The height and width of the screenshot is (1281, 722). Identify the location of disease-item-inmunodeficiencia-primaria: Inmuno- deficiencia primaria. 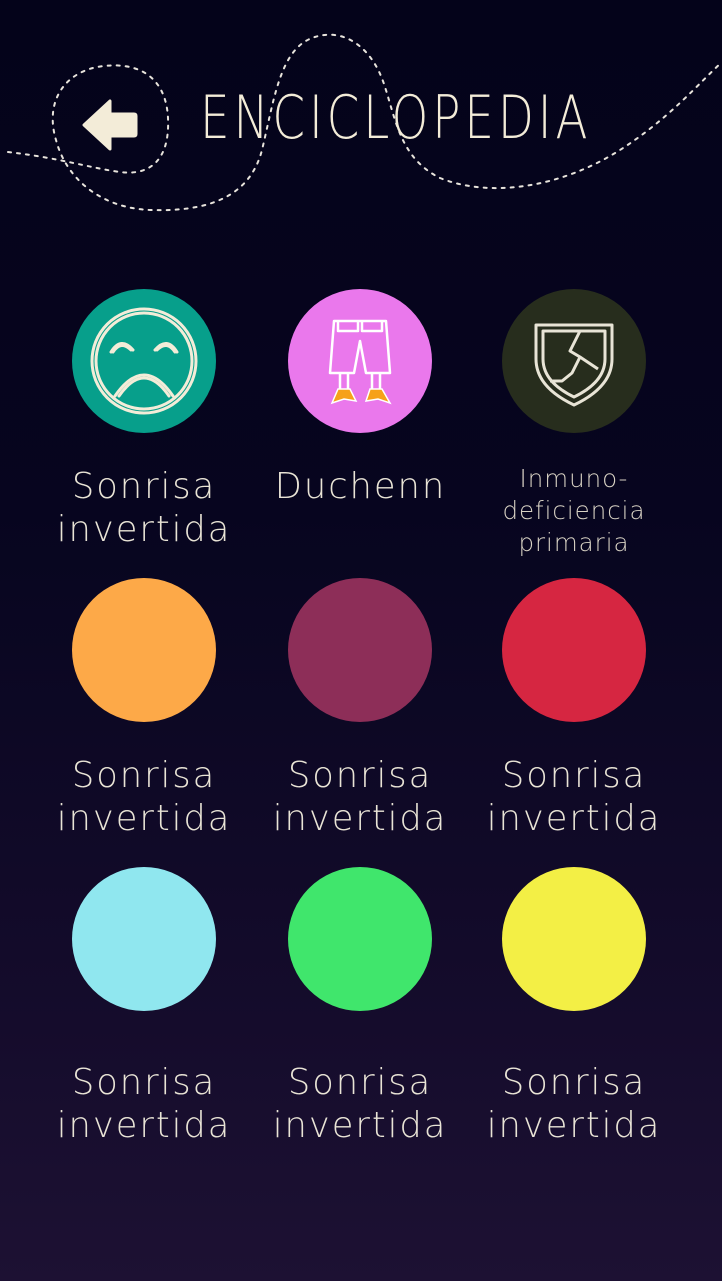
(574, 424).